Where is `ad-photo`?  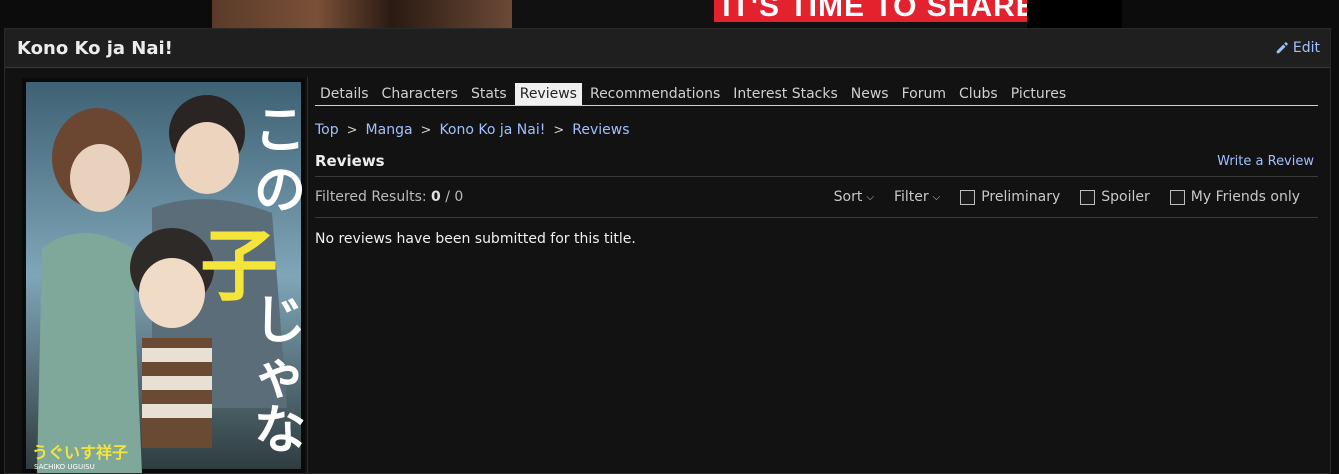 ad-photo is located at coordinates (362, 14).